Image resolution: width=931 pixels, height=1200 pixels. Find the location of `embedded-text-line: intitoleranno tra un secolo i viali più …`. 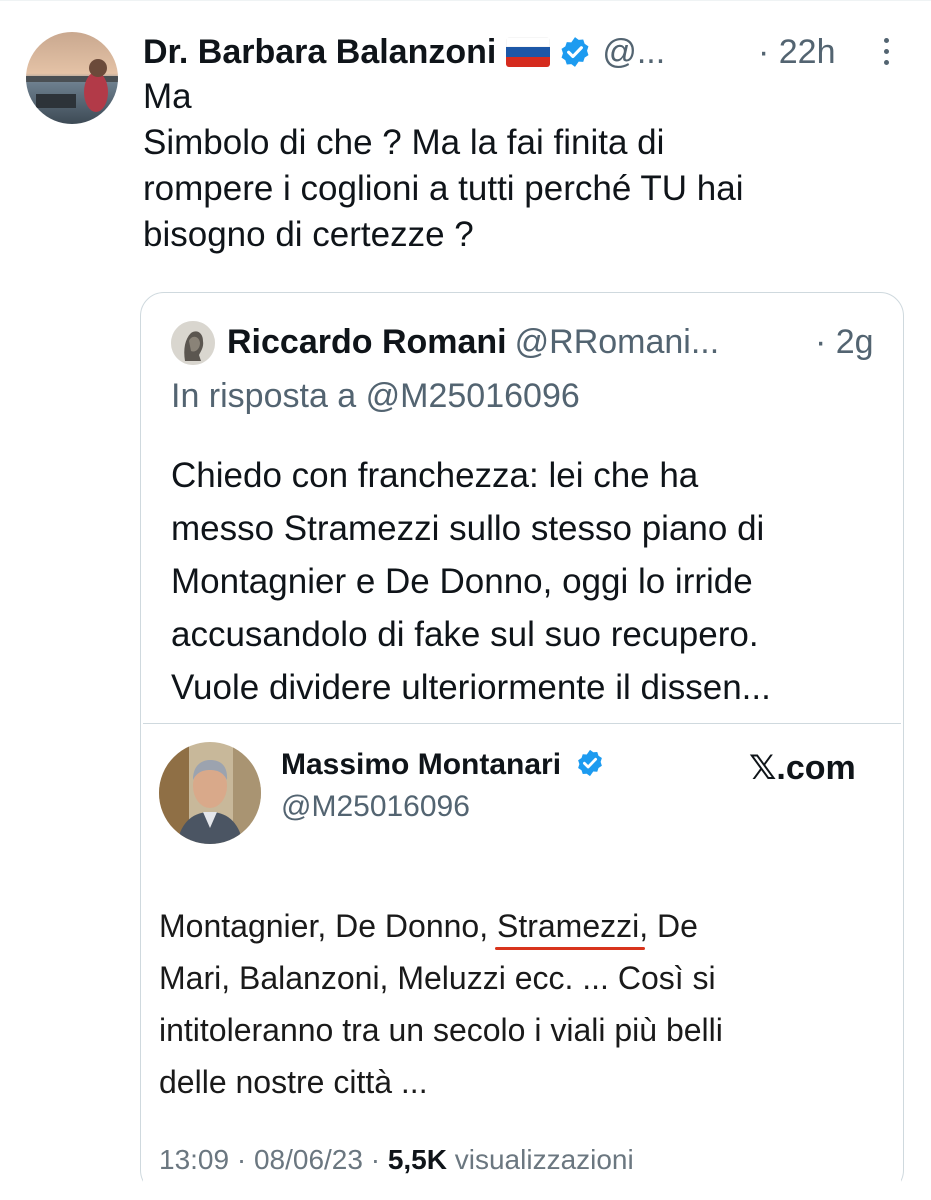

embedded-text-line: intitoleranno tra un secolo i viali più … is located at coordinates (441, 1030).